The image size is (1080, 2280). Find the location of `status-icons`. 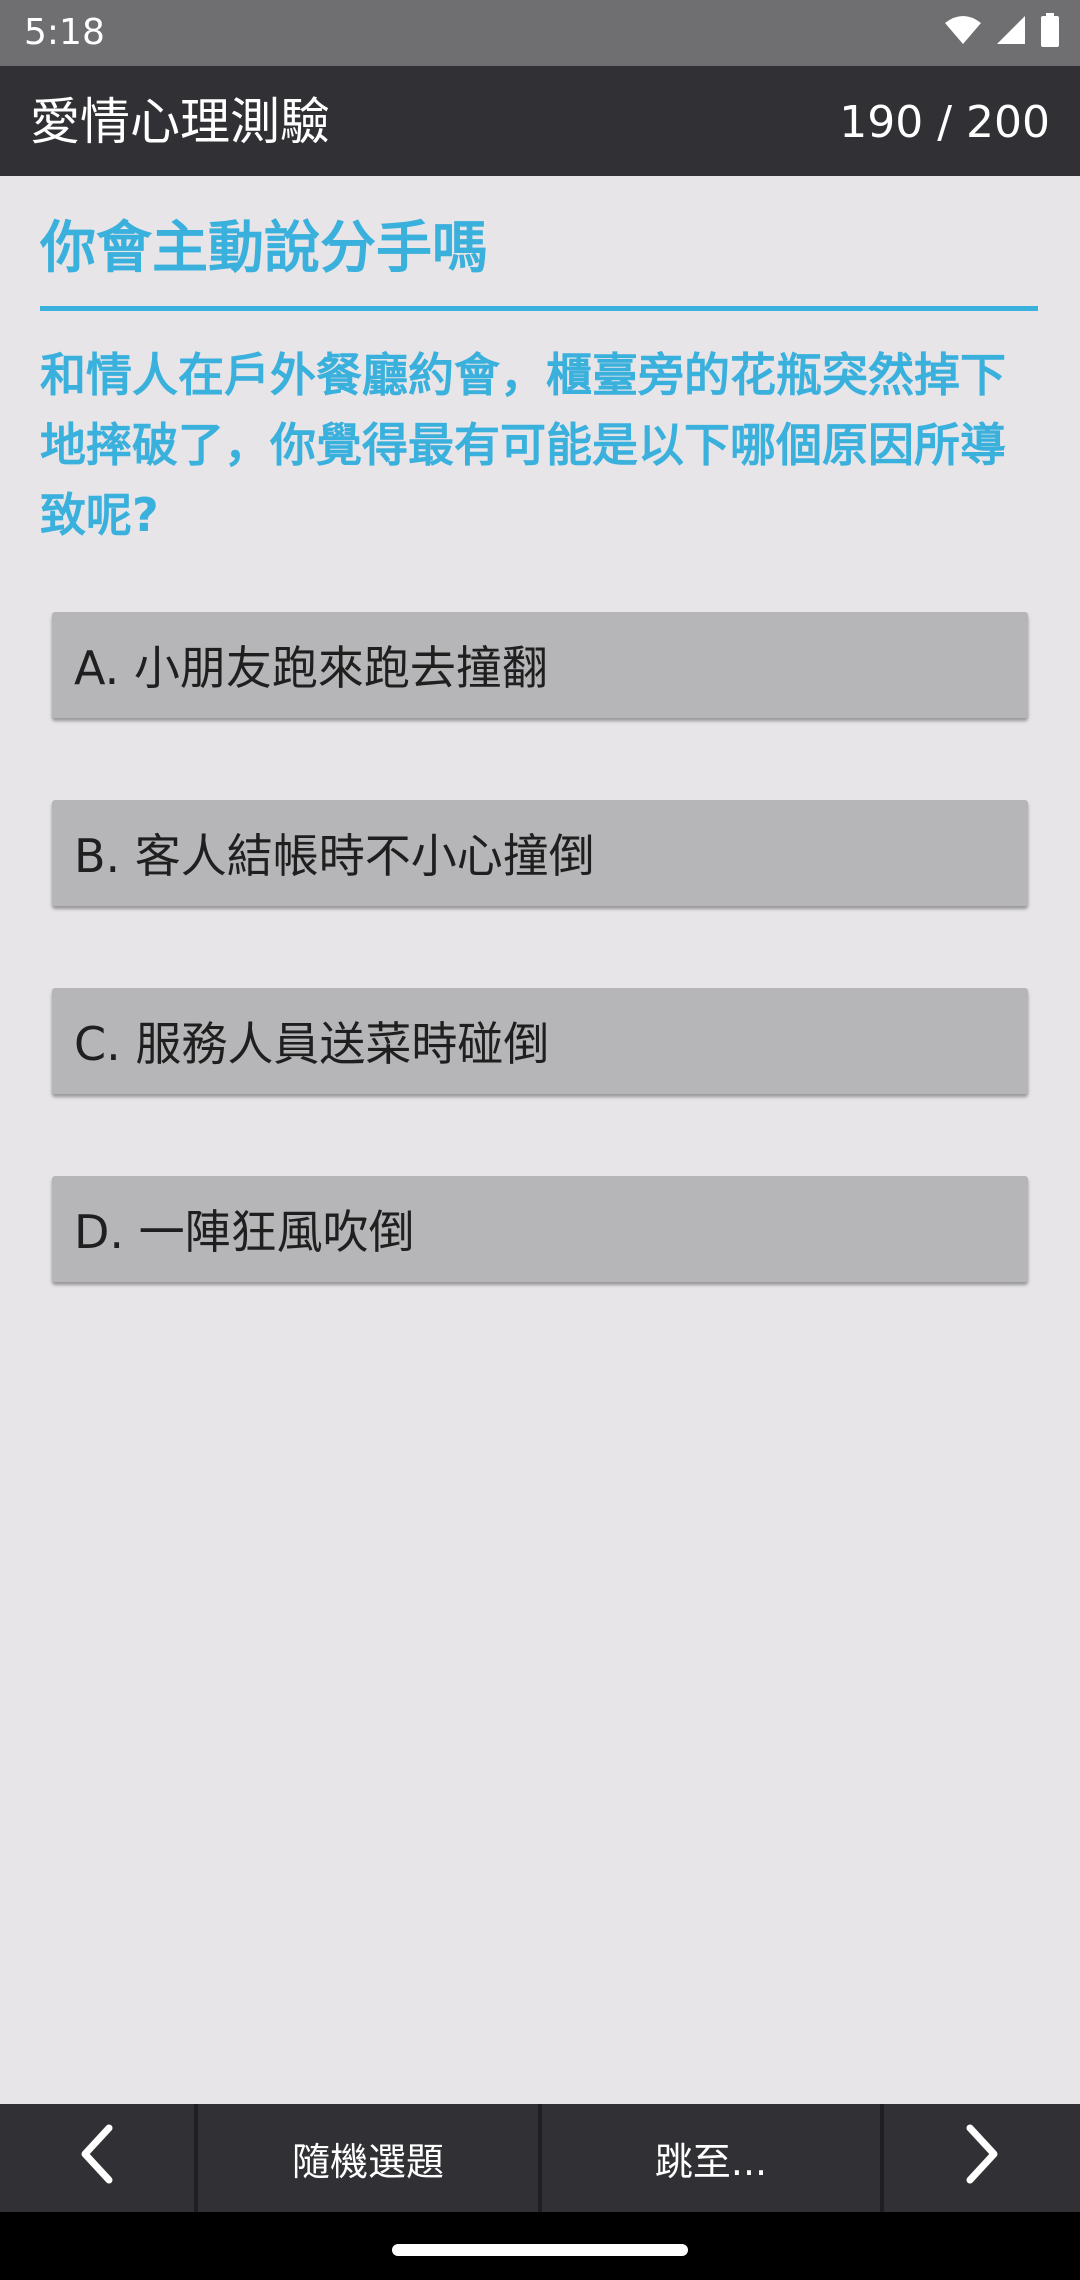

status-icons is located at coordinates (1002, 32).